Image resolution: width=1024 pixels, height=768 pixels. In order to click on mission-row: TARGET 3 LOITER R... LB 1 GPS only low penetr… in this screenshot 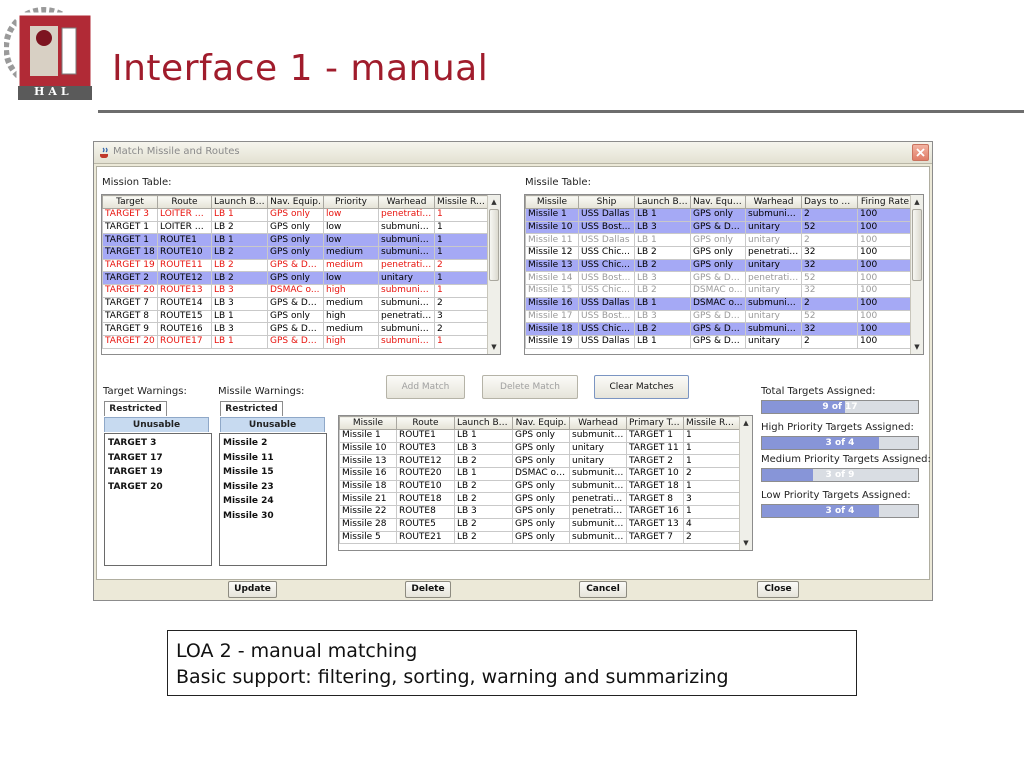, I will do `click(296, 215)`.